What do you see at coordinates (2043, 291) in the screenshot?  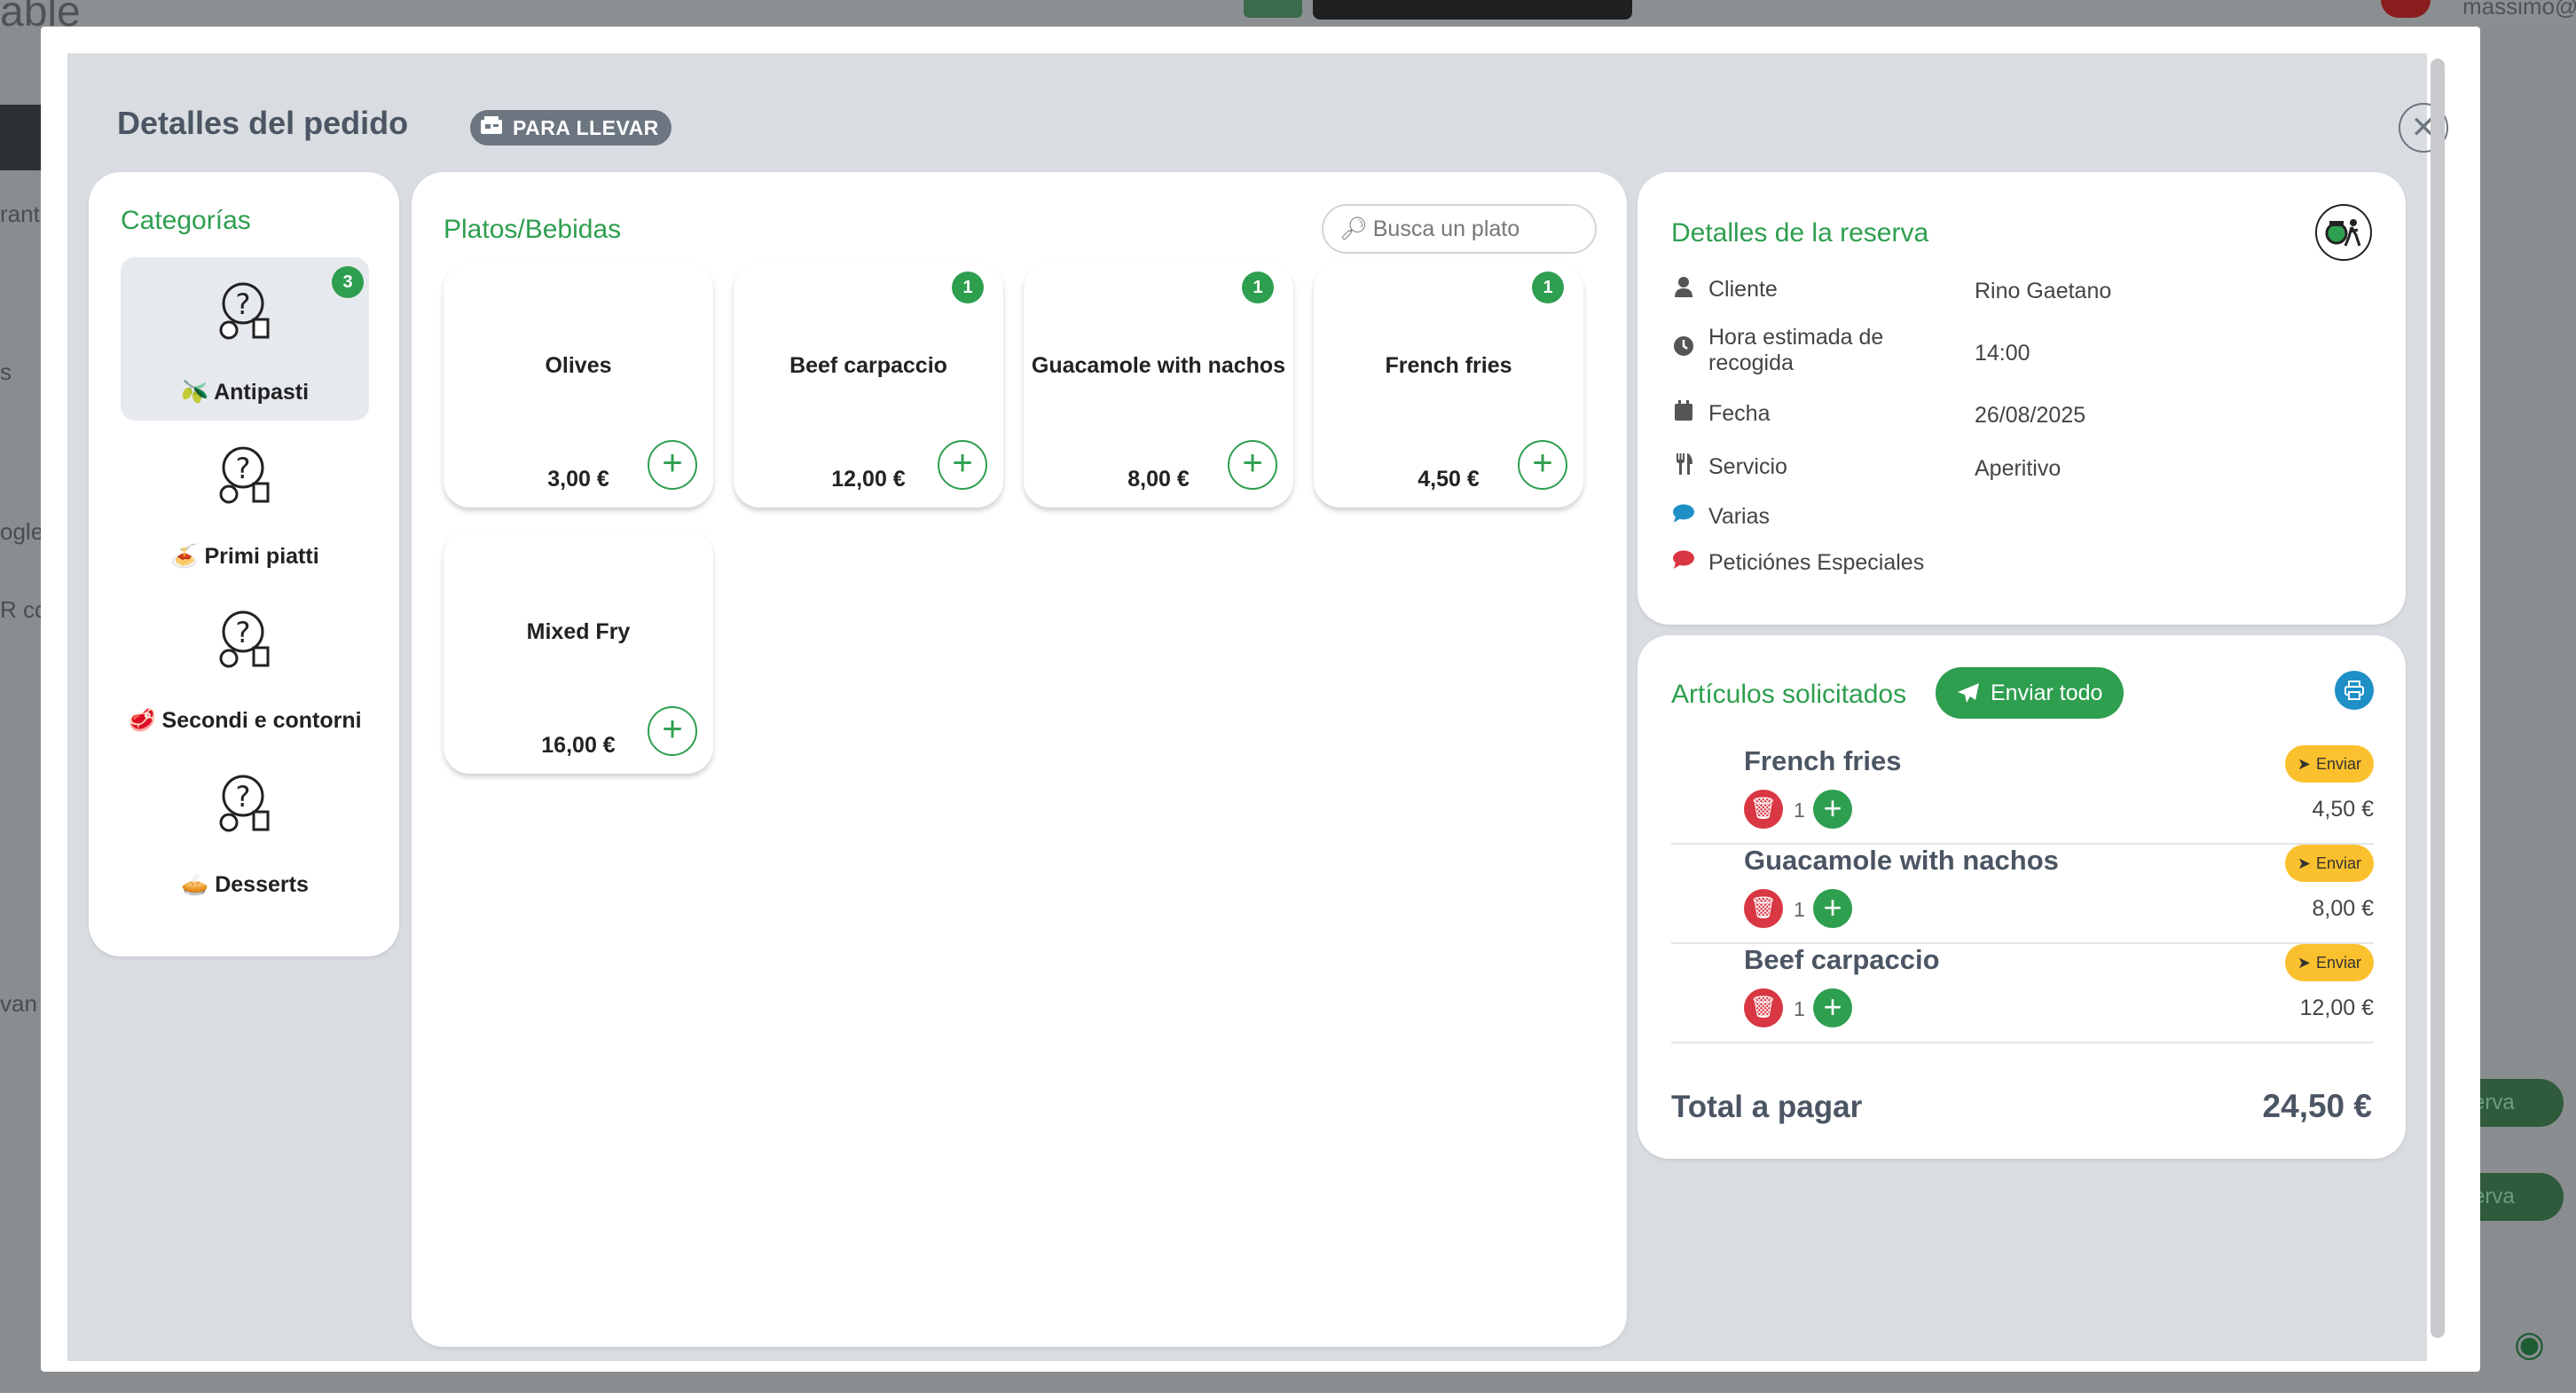 I see `reservation-value: Rino Gaetano` at bounding box center [2043, 291].